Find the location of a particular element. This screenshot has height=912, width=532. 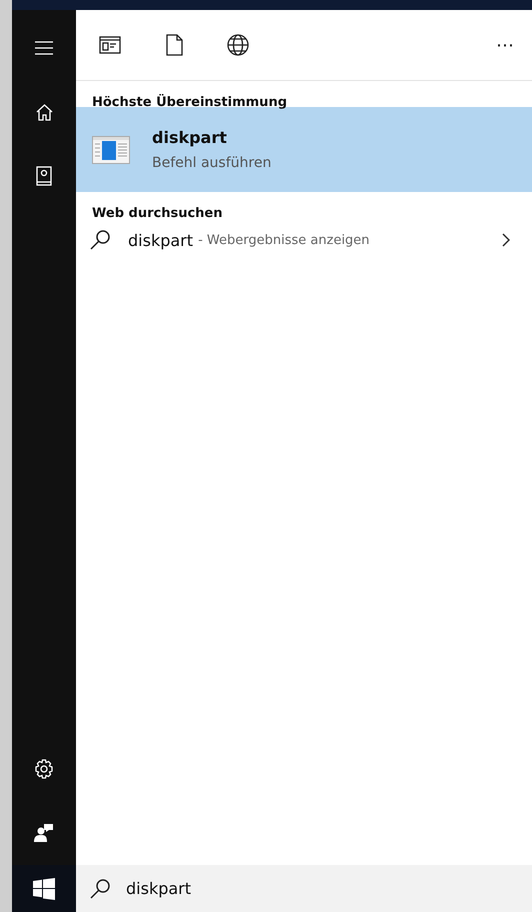

settings-icon is located at coordinates (44, 769).